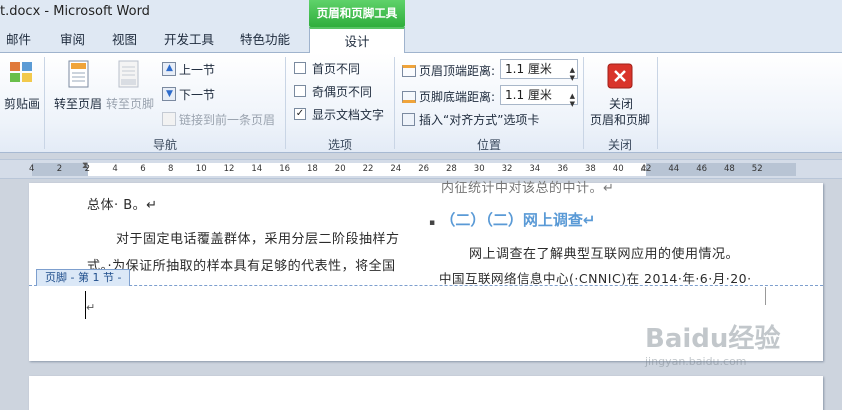  What do you see at coordinates (218, 119) in the screenshot?
I see `link-to-previous-button: 链接到前一条页眉` at bounding box center [218, 119].